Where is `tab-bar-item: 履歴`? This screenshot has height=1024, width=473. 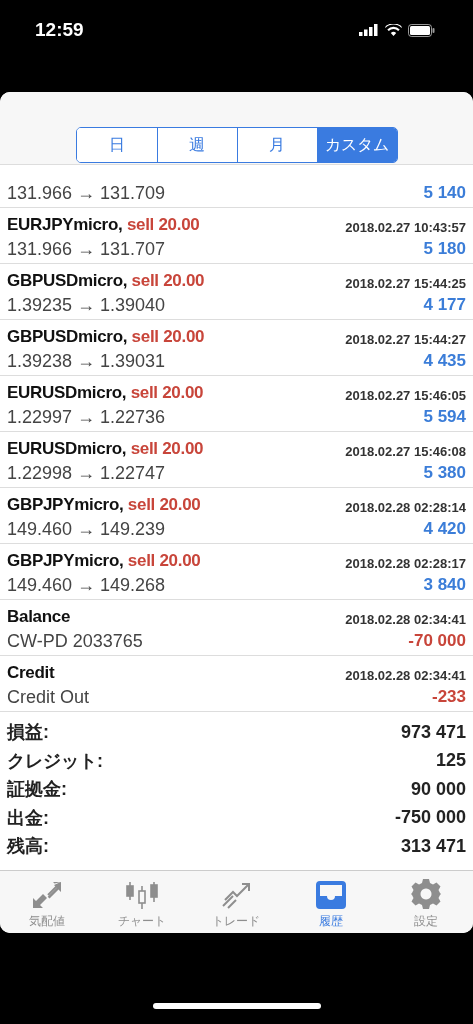 tab-bar-item: 履歴 is located at coordinates (331, 902).